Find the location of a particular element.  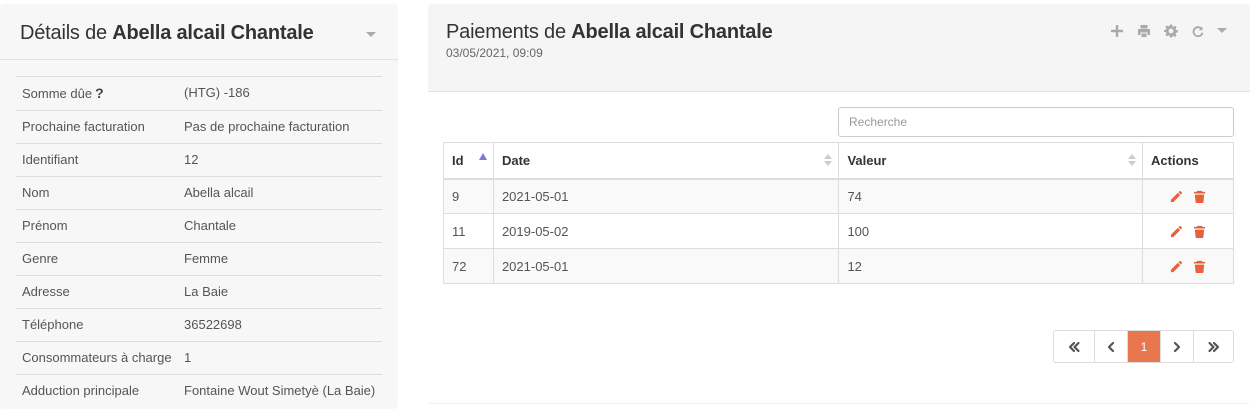

detail-row-genre: Genre Femme is located at coordinates (199, 259).